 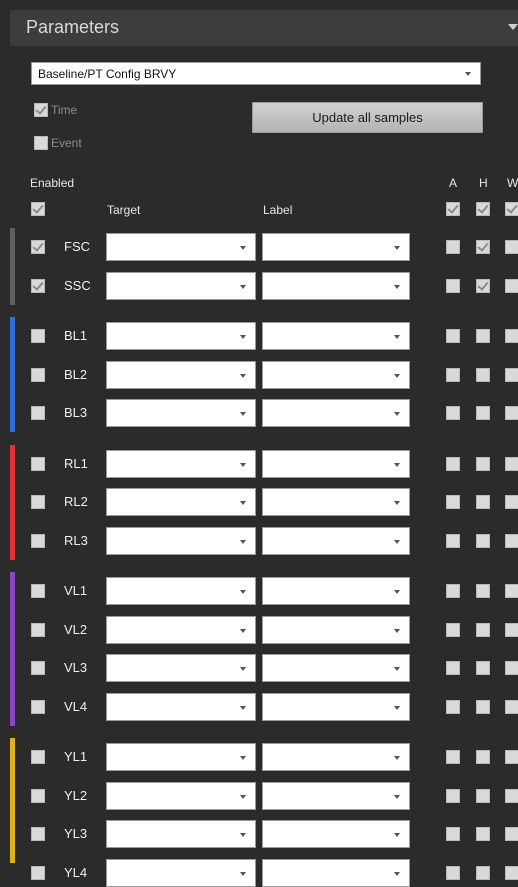 What do you see at coordinates (453, 209) in the screenshot?
I see `all-a-checkbox` at bounding box center [453, 209].